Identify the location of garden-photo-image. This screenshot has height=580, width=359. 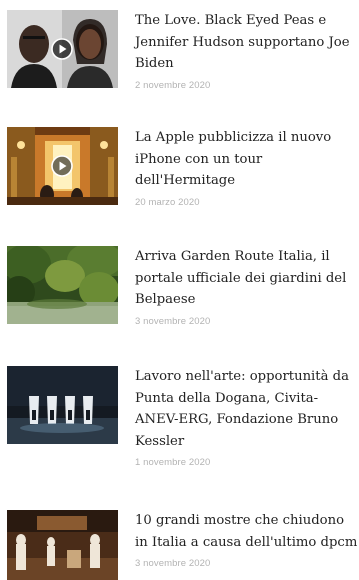
(62, 285).